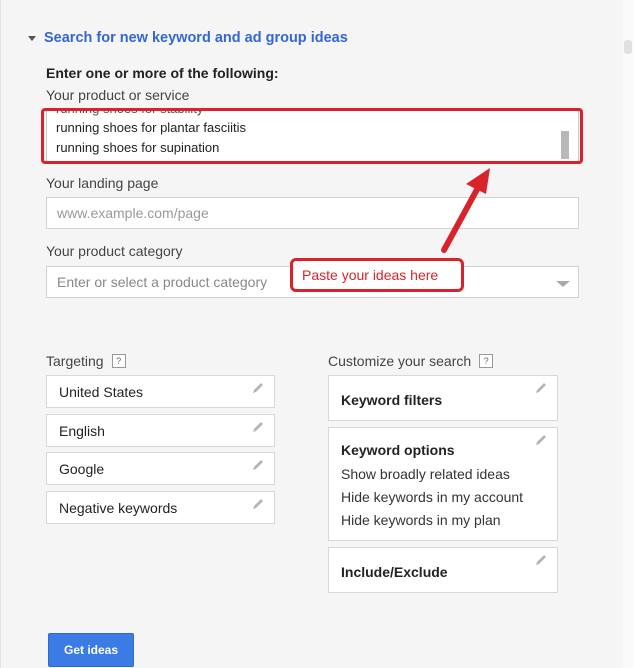 The height and width of the screenshot is (668, 635). What do you see at coordinates (151, 127) in the screenshot?
I see `product-line-1: running shoes for plantar fasciitis` at bounding box center [151, 127].